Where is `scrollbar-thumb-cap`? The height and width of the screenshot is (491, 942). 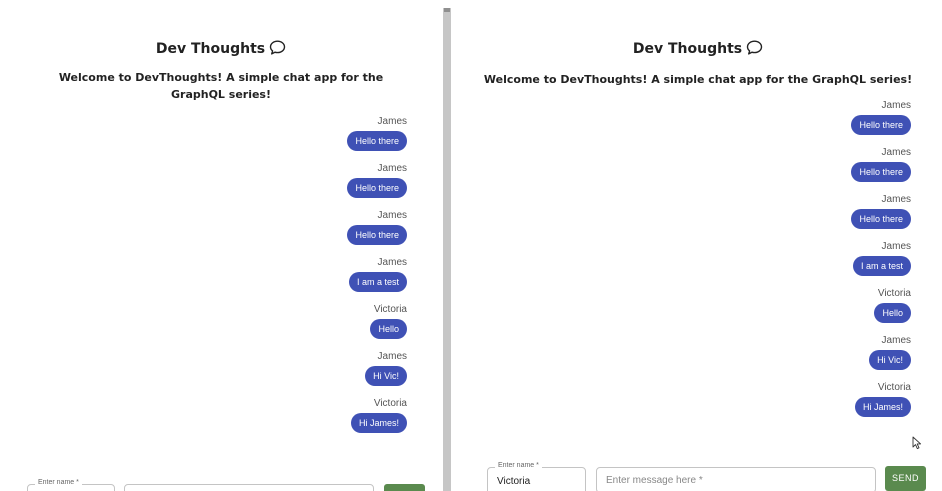 scrollbar-thumb-cap is located at coordinates (447, 10).